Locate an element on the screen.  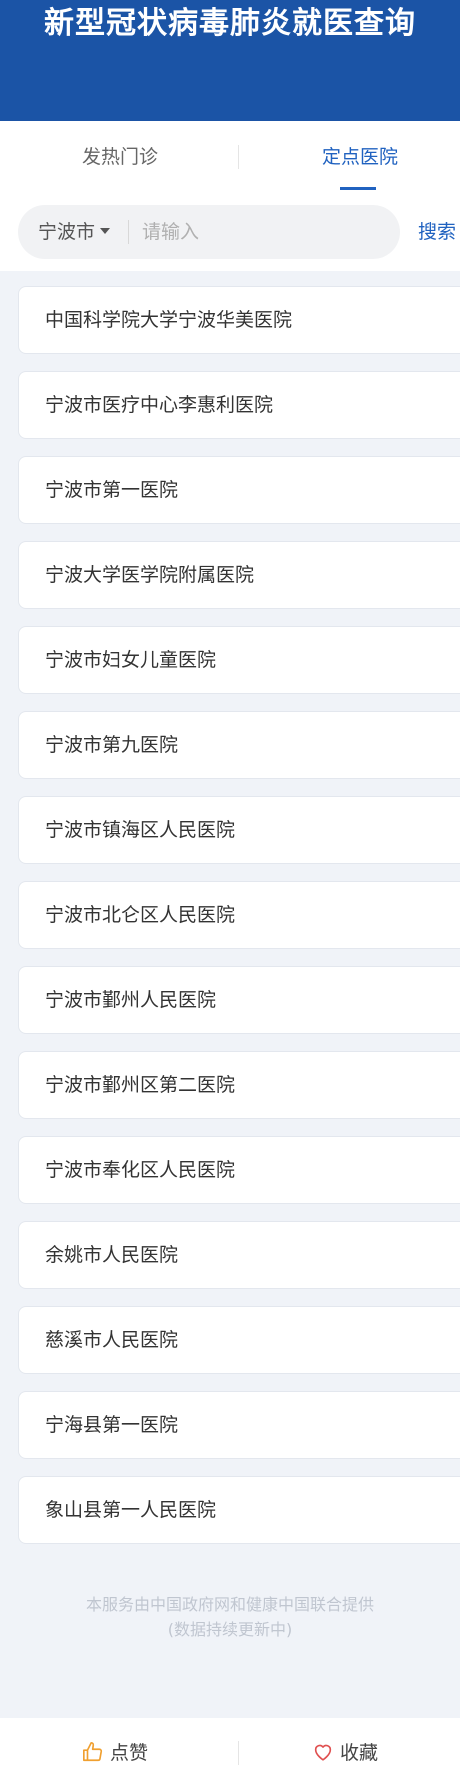
favorite-button: 收藏 is located at coordinates (345, 1753).